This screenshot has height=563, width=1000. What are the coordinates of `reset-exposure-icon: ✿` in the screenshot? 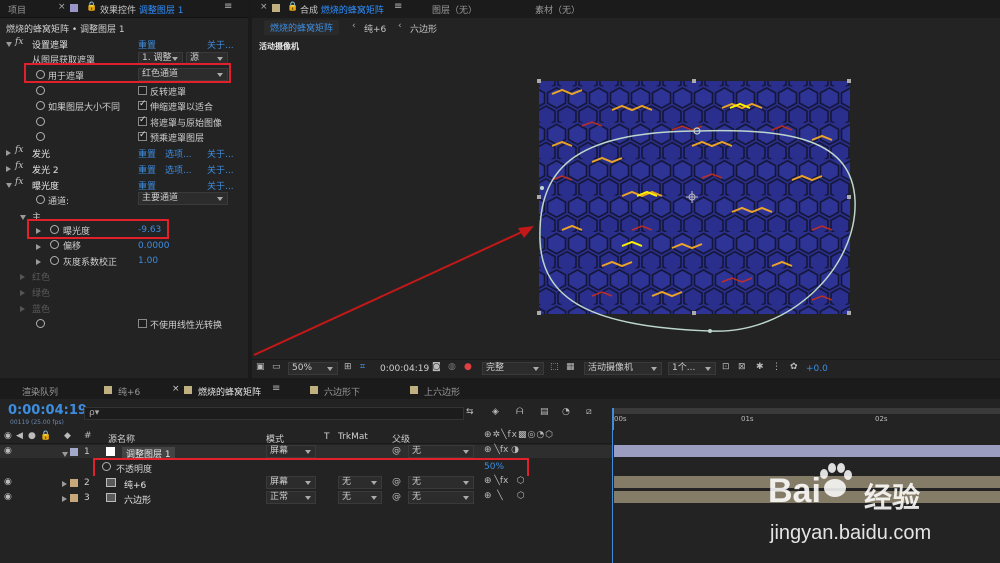 It's located at (794, 367).